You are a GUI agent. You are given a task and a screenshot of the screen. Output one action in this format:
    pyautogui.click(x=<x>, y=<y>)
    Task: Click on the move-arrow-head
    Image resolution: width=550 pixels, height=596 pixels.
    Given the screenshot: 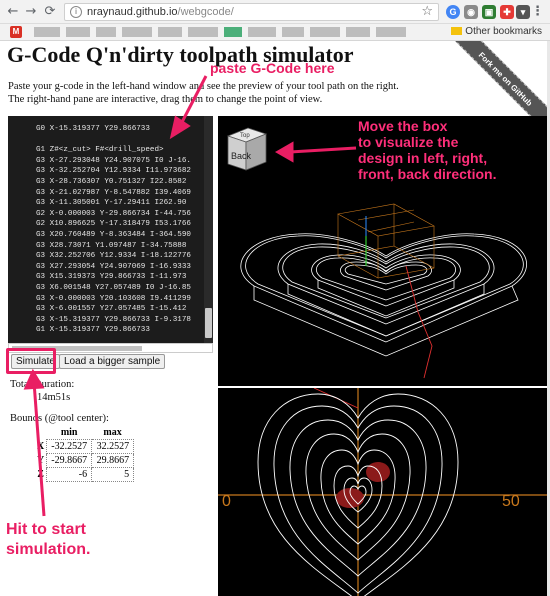 What is the action you would take?
    pyautogui.click(x=284, y=152)
    